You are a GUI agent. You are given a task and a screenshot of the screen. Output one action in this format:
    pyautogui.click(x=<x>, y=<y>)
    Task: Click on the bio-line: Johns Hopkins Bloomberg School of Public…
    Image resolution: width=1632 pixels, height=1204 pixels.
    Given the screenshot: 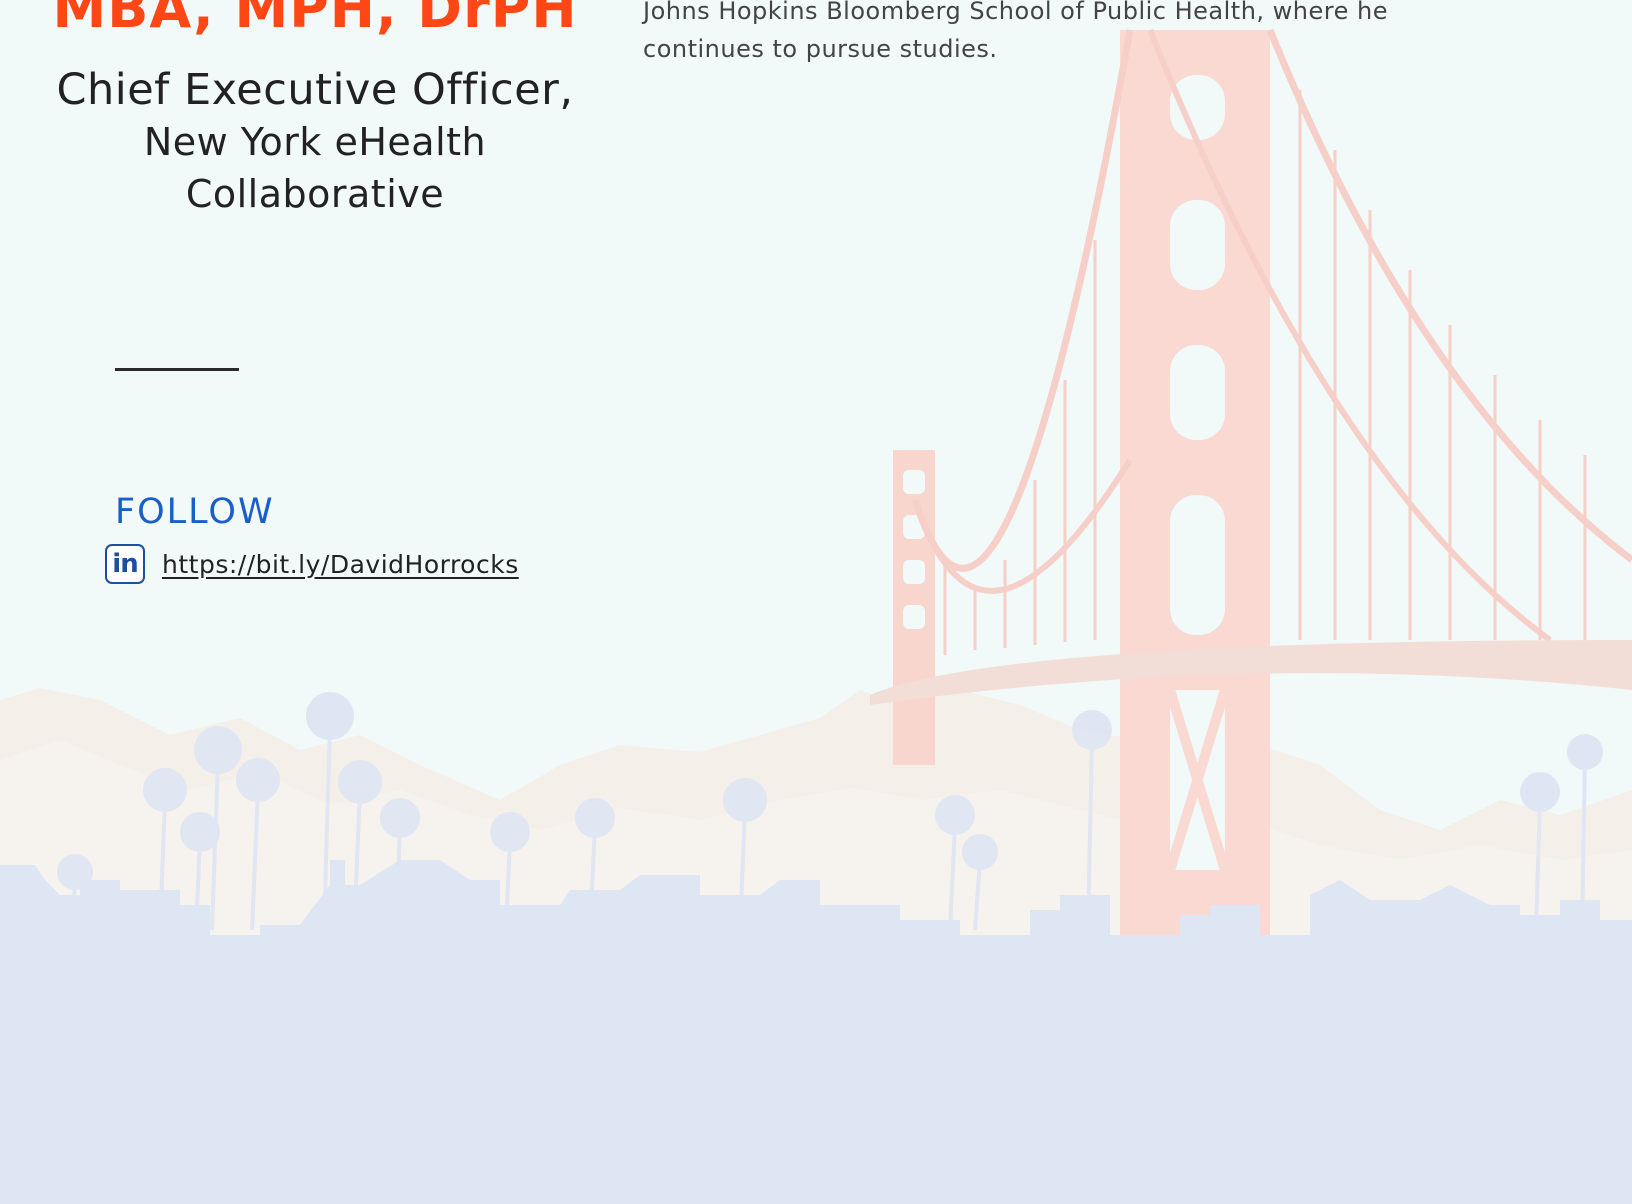 What is the action you would take?
    pyautogui.click(x=1015, y=12)
    